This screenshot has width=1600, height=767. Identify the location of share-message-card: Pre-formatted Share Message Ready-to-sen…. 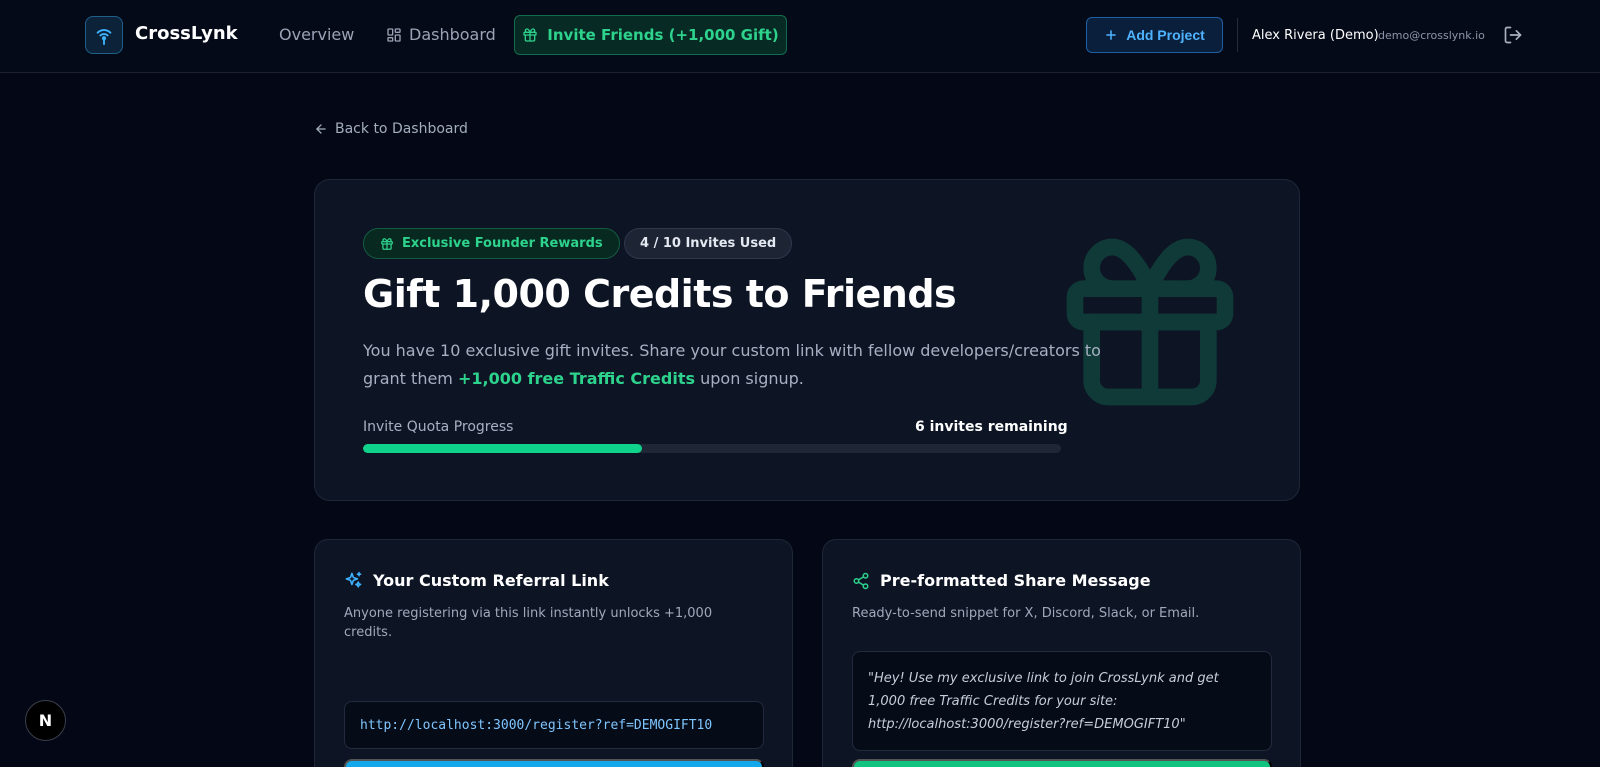
(1061, 653).